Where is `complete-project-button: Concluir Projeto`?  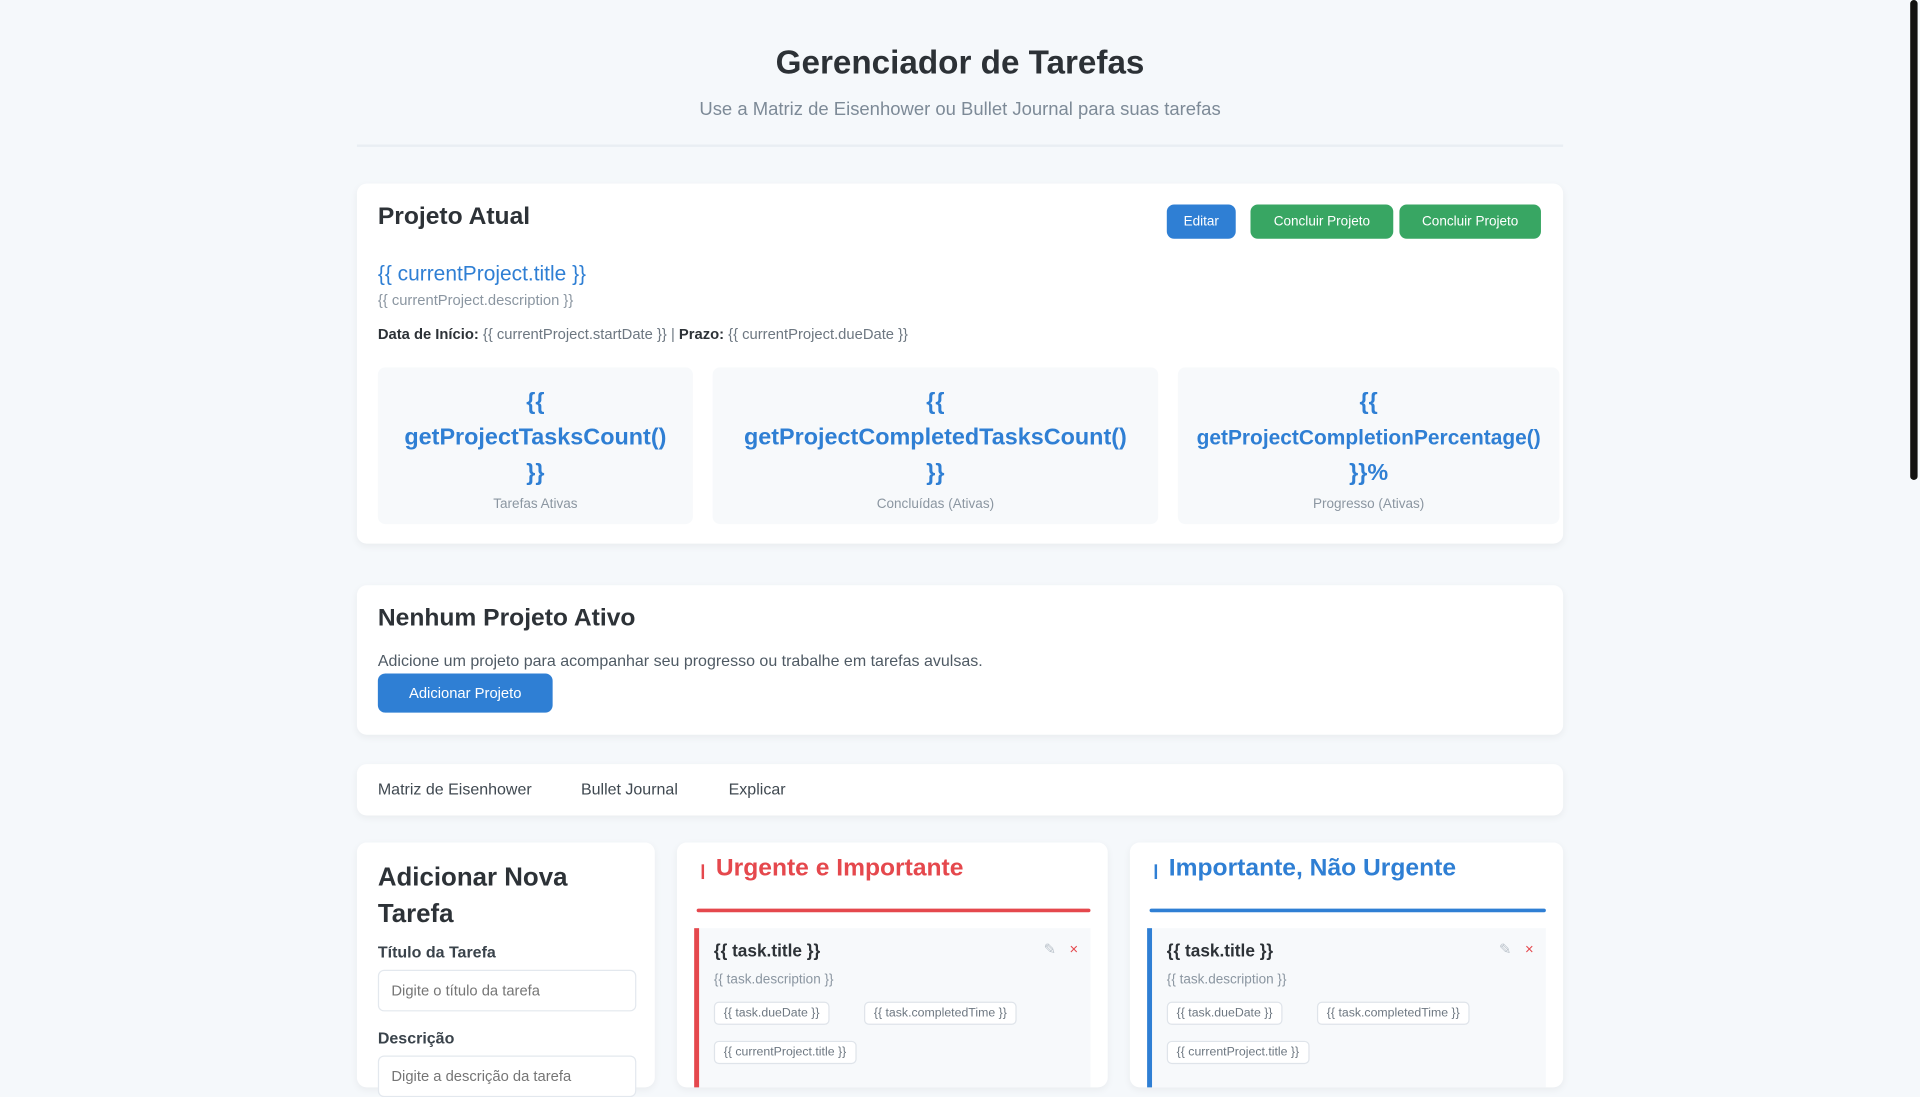
complete-project-button: Concluir Projeto is located at coordinates (1322, 221).